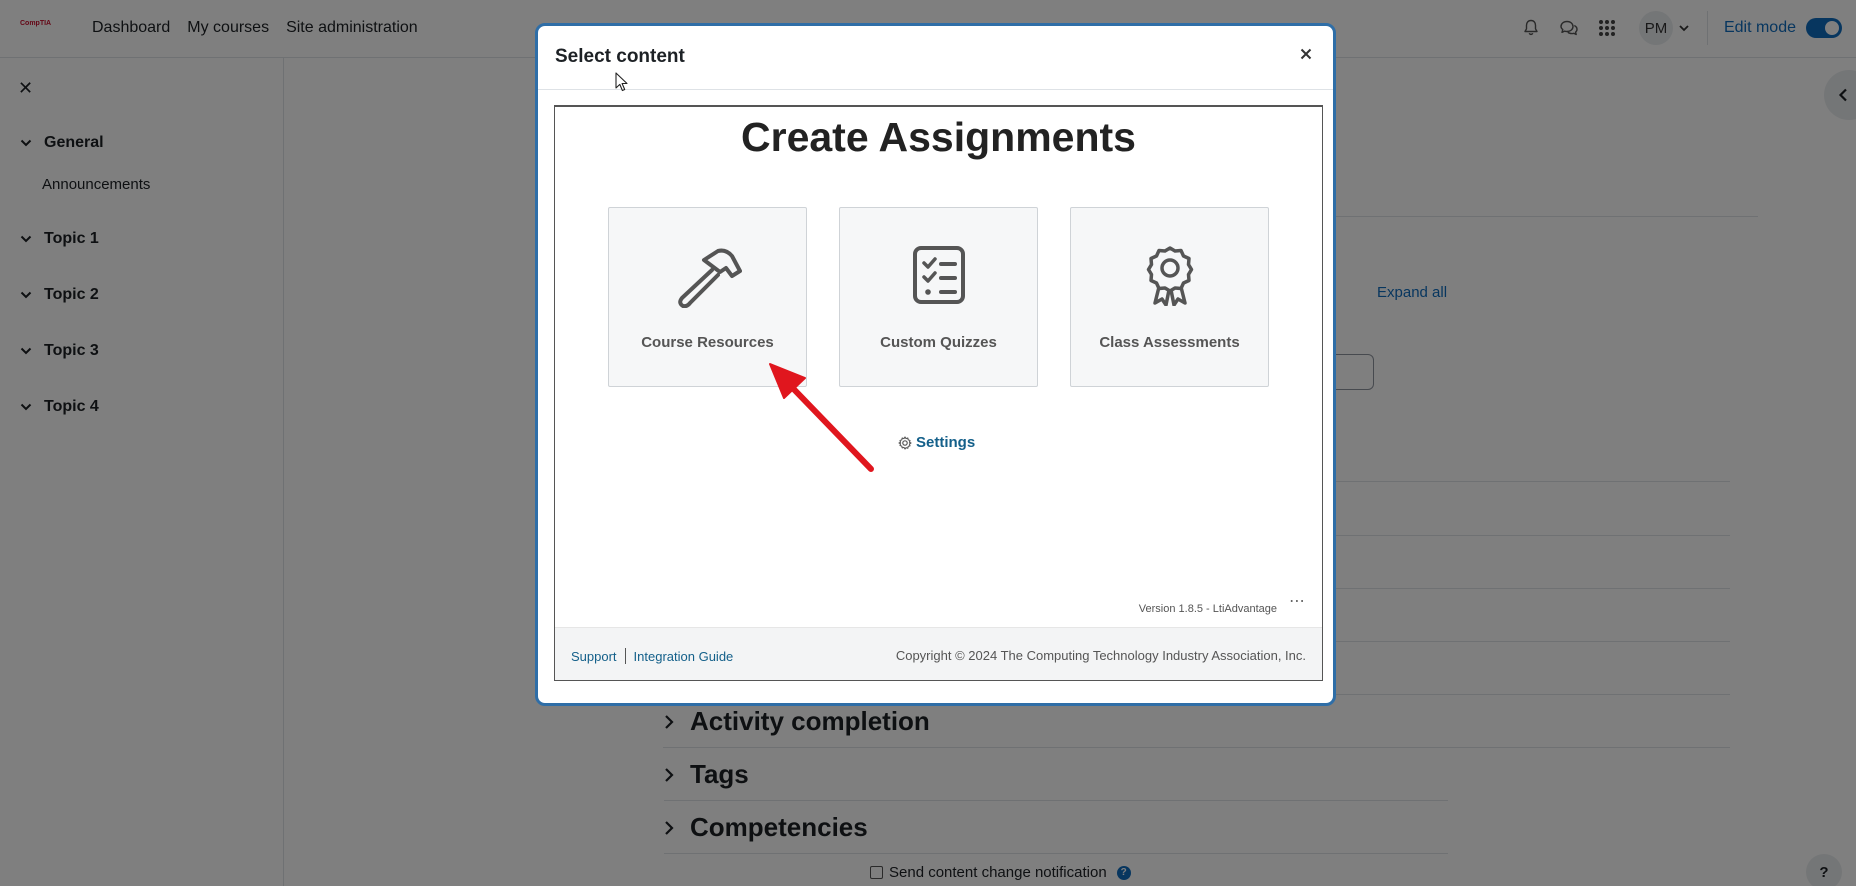 The width and height of the screenshot is (1856, 886). Describe the element at coordinates (905, 442) in the screenshot. I see `gear-icon` at that location.